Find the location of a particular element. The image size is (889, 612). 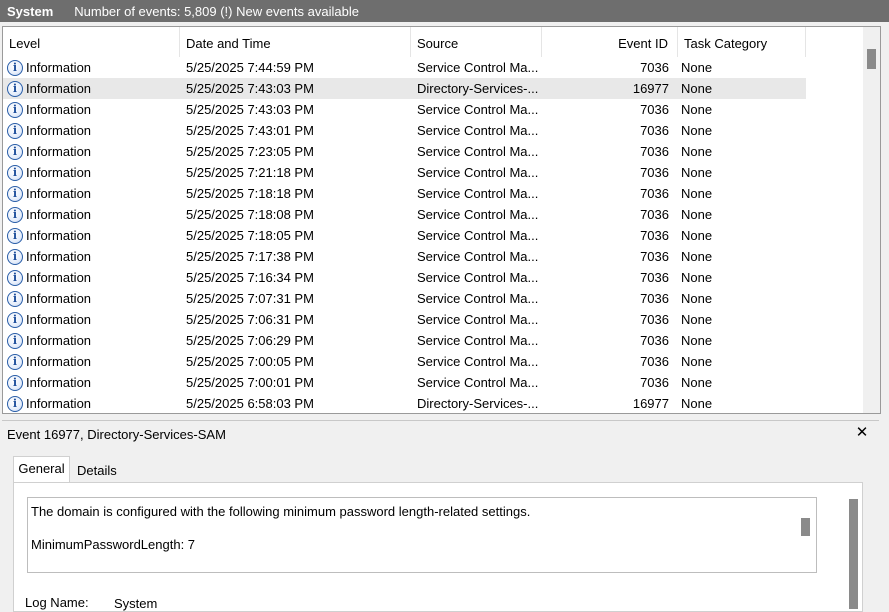

tab-general: General is located at coordinates (41, 469).